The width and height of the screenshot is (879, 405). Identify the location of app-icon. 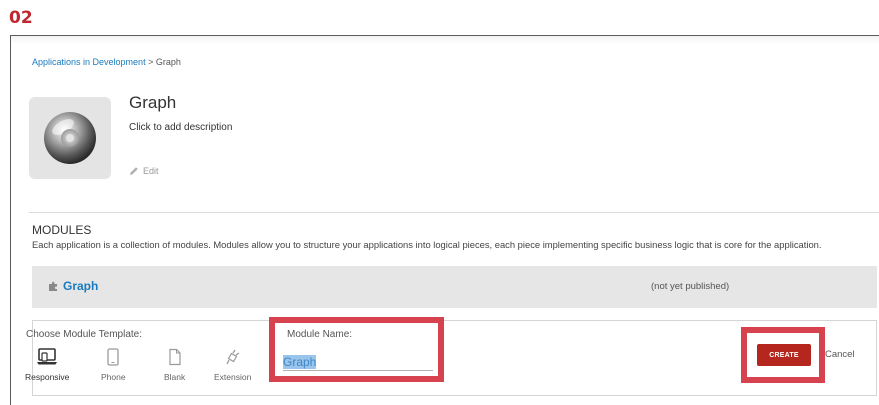
(70, 138).